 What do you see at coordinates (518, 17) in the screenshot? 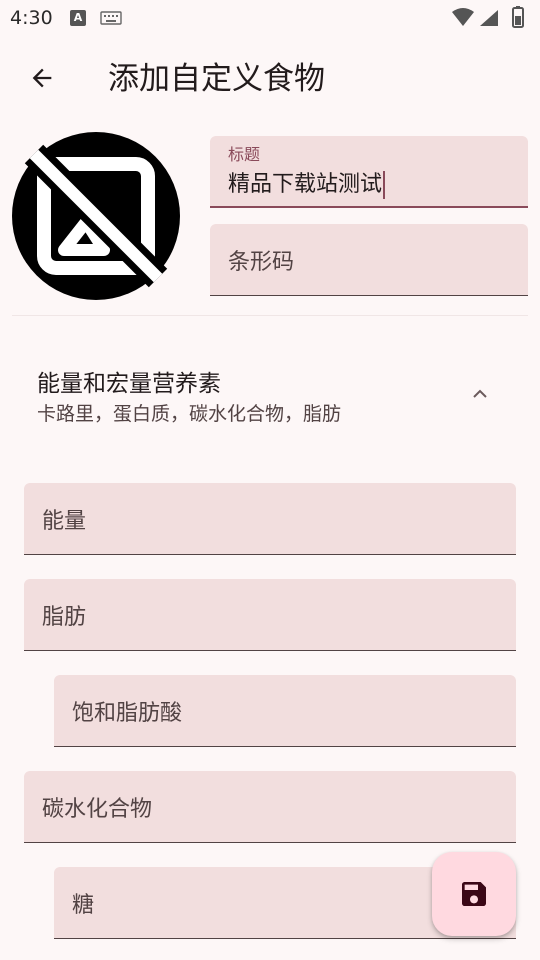
I see `battery-icon` at bounding box center [518, 17].